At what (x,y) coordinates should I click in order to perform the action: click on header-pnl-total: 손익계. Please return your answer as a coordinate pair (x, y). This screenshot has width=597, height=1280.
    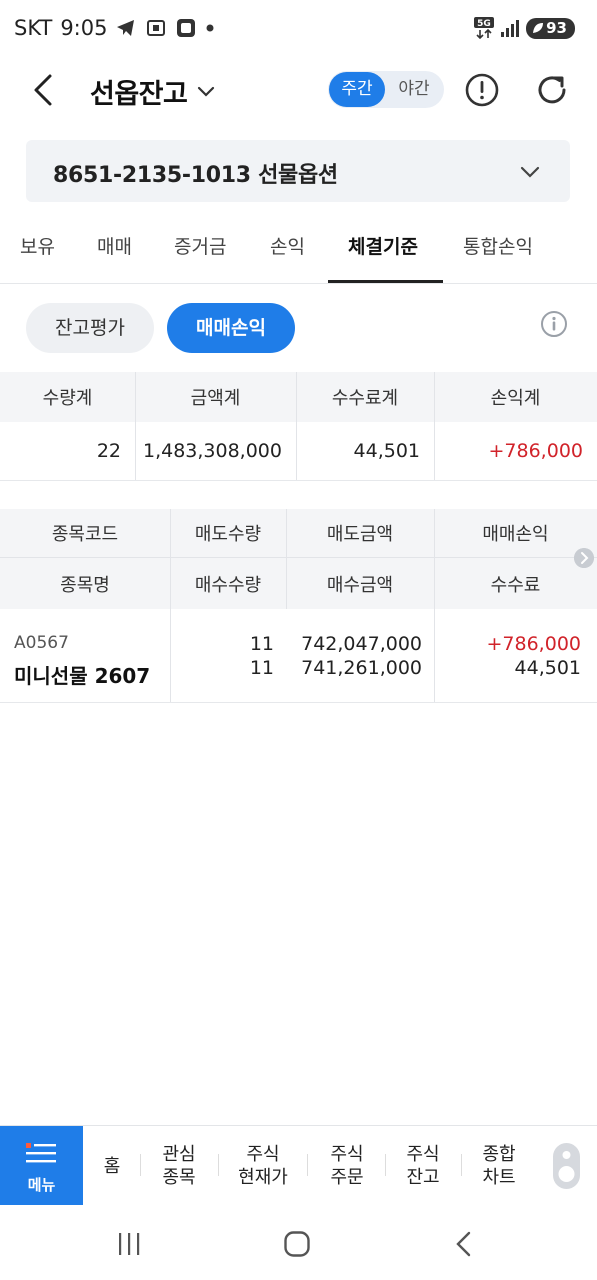
    Looking at the image, I should click on (515, 398).